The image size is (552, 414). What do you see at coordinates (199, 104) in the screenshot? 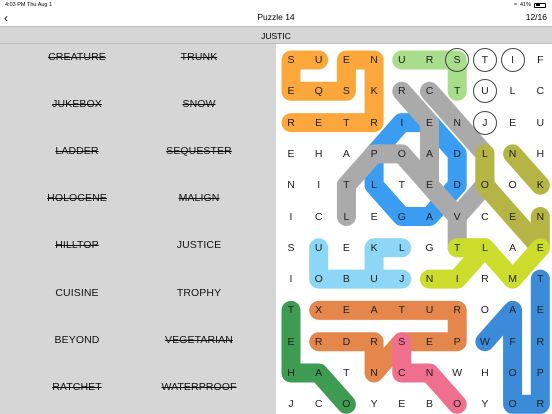
I see `word-list-item: SNOW` at bounding box center [199, 104].